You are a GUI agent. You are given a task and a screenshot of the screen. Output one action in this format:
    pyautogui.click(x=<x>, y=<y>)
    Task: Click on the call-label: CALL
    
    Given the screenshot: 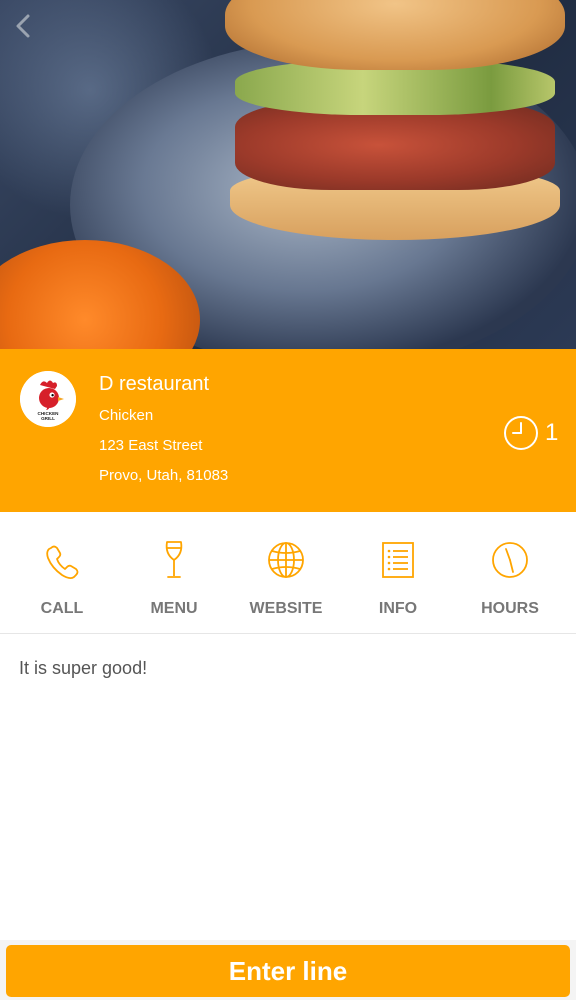 What is the action you would take?
    pyautogui.click(x=62, y=608)
    